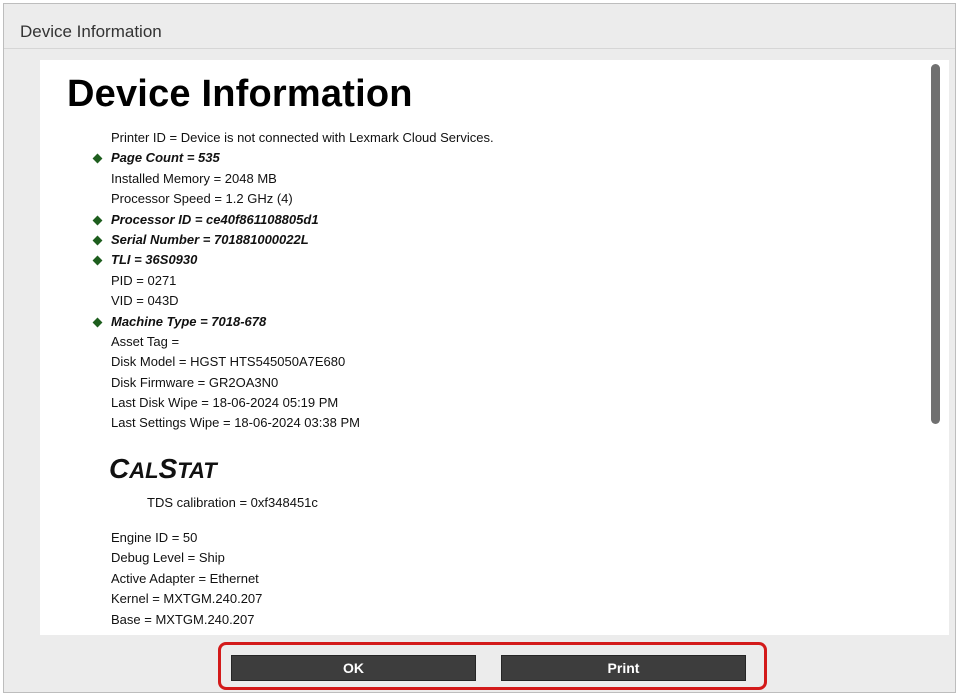  What do you see at coordinates (470, 423) in the screenshot?
I see `info-row-last-settings-wipe: Last Settings Wipe = 18-06-2024 03:38 PM` at bounding box center [470, 423].